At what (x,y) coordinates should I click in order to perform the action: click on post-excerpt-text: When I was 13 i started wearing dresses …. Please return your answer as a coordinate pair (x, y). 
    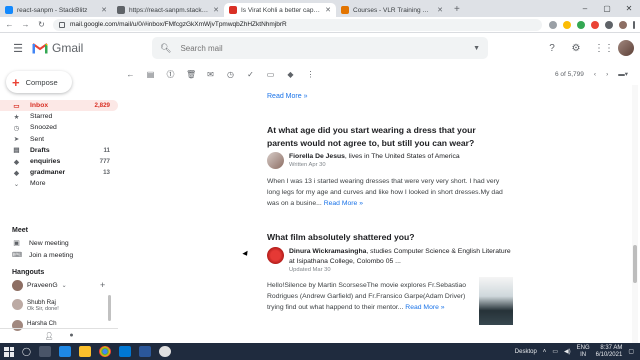
    Looking at the image, I should click on (385, 192).